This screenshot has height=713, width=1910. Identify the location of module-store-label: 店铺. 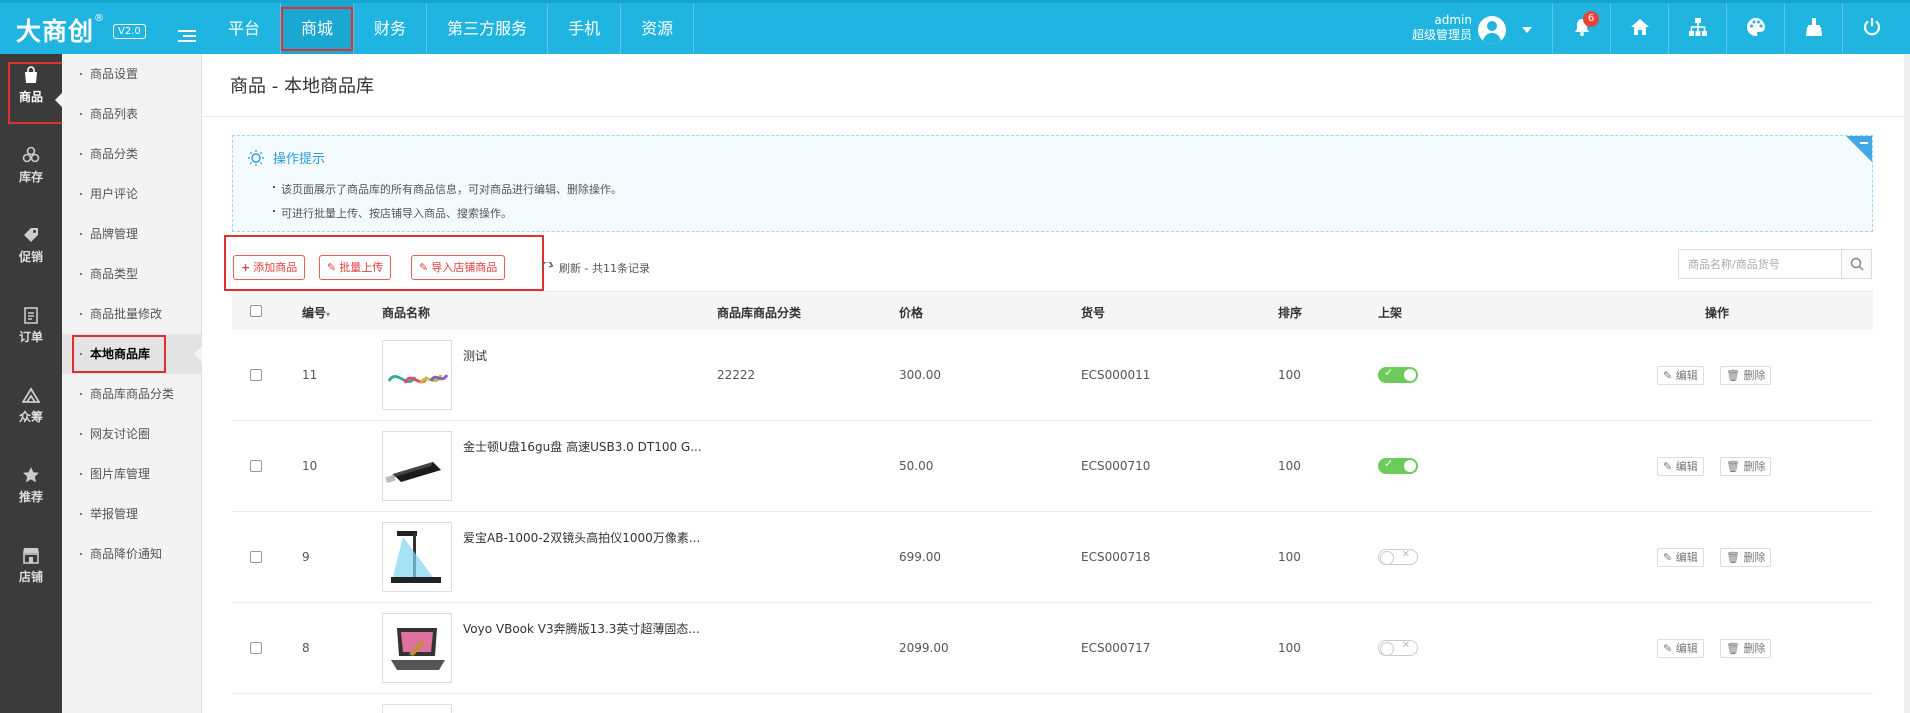
(30, 577).